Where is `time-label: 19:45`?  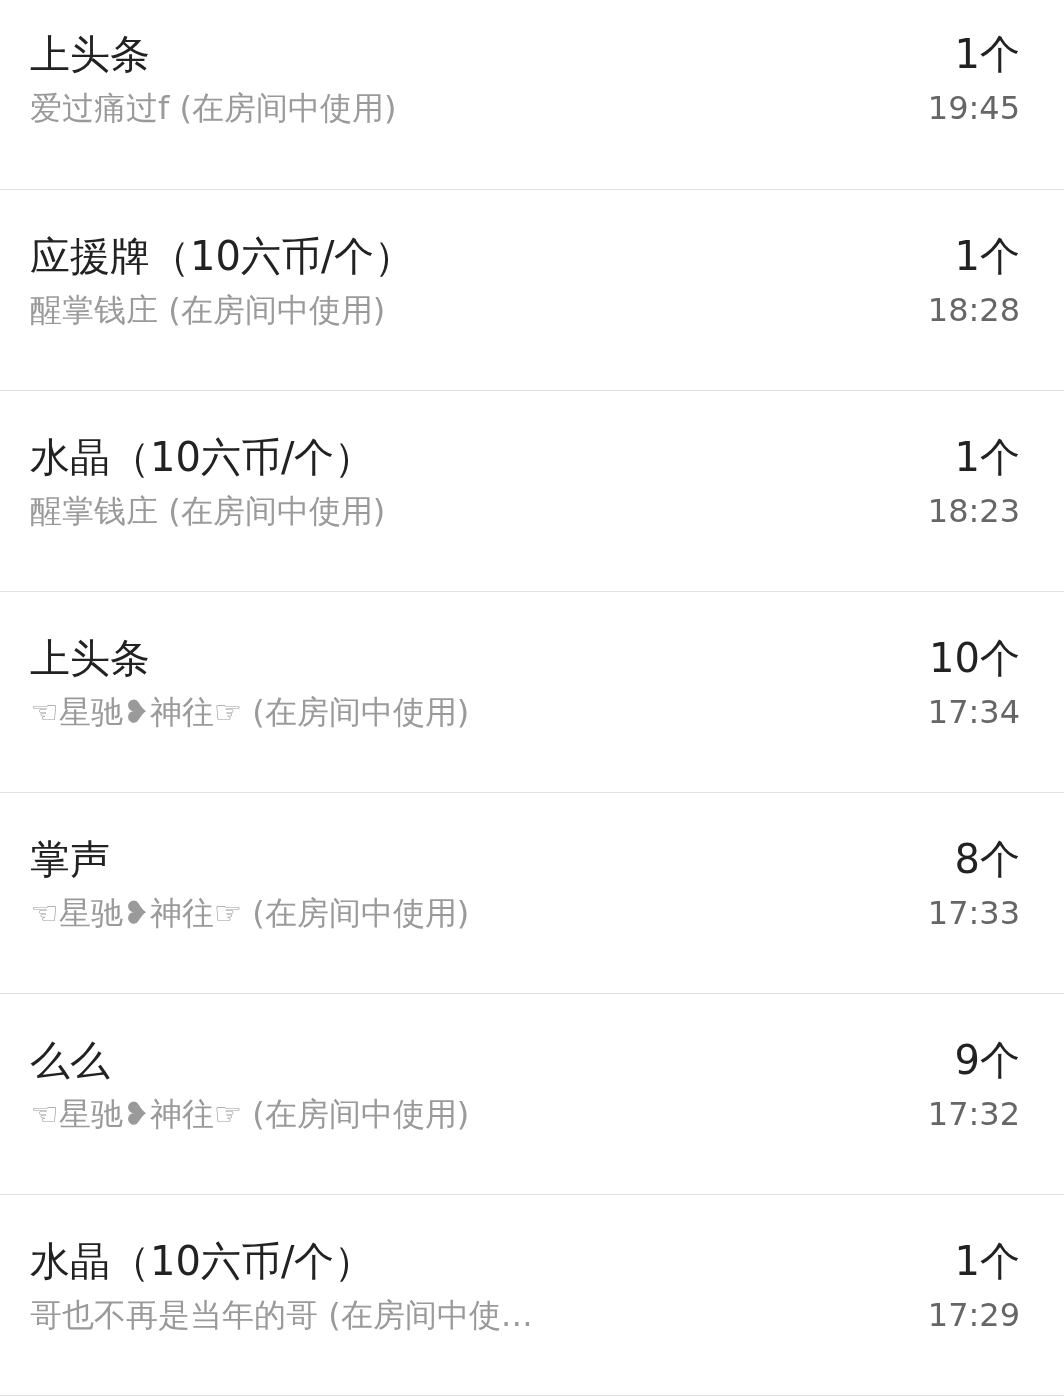 time-label: 19:45 is located at coordinates (973, 108).